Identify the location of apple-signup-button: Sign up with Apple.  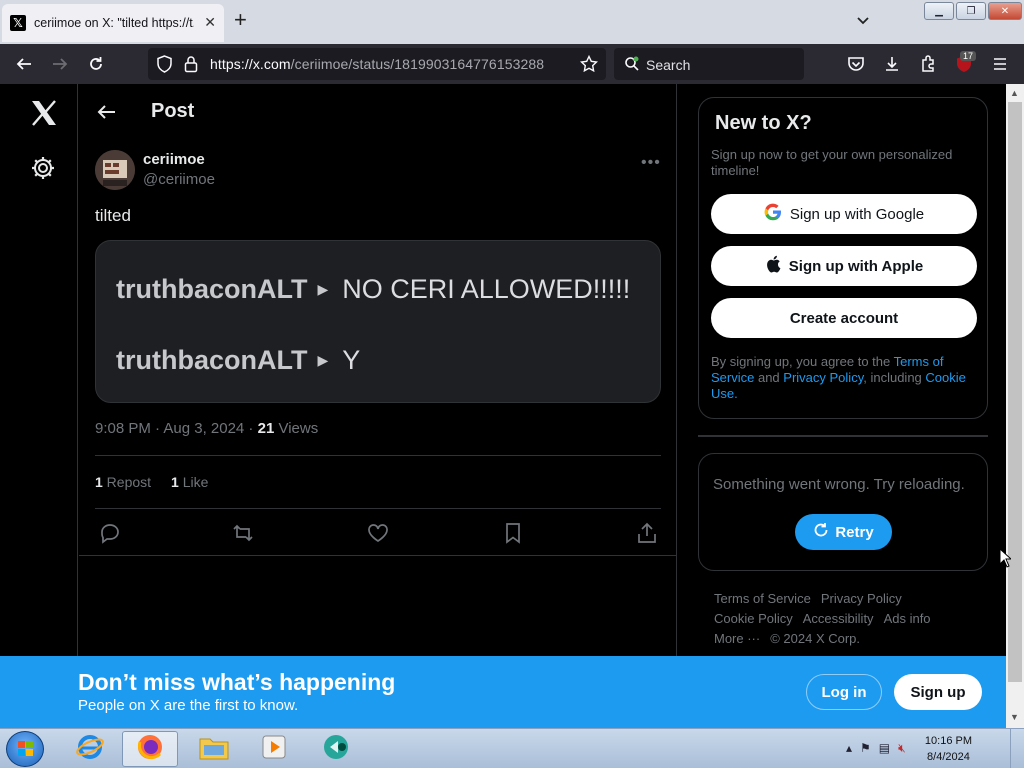
(844, 266).